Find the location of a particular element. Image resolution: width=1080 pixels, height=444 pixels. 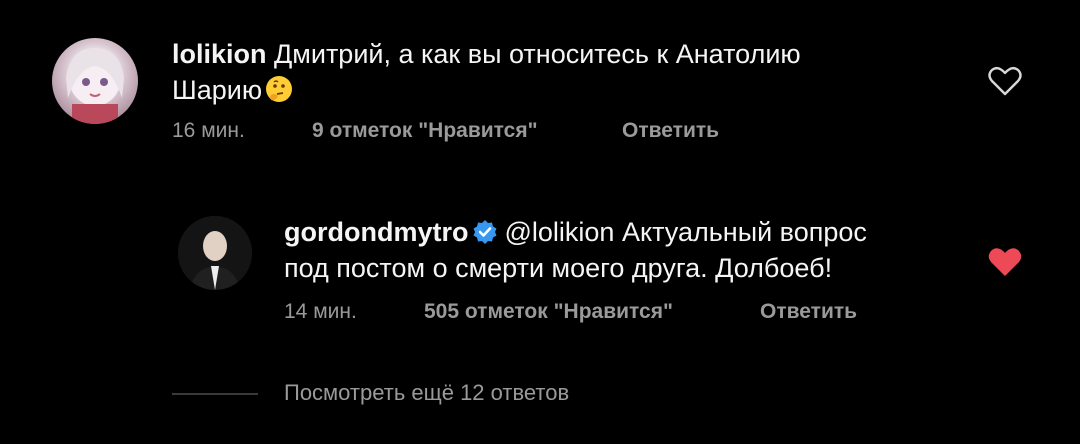

avatar-man-icon is located at coordinates (215, 253).